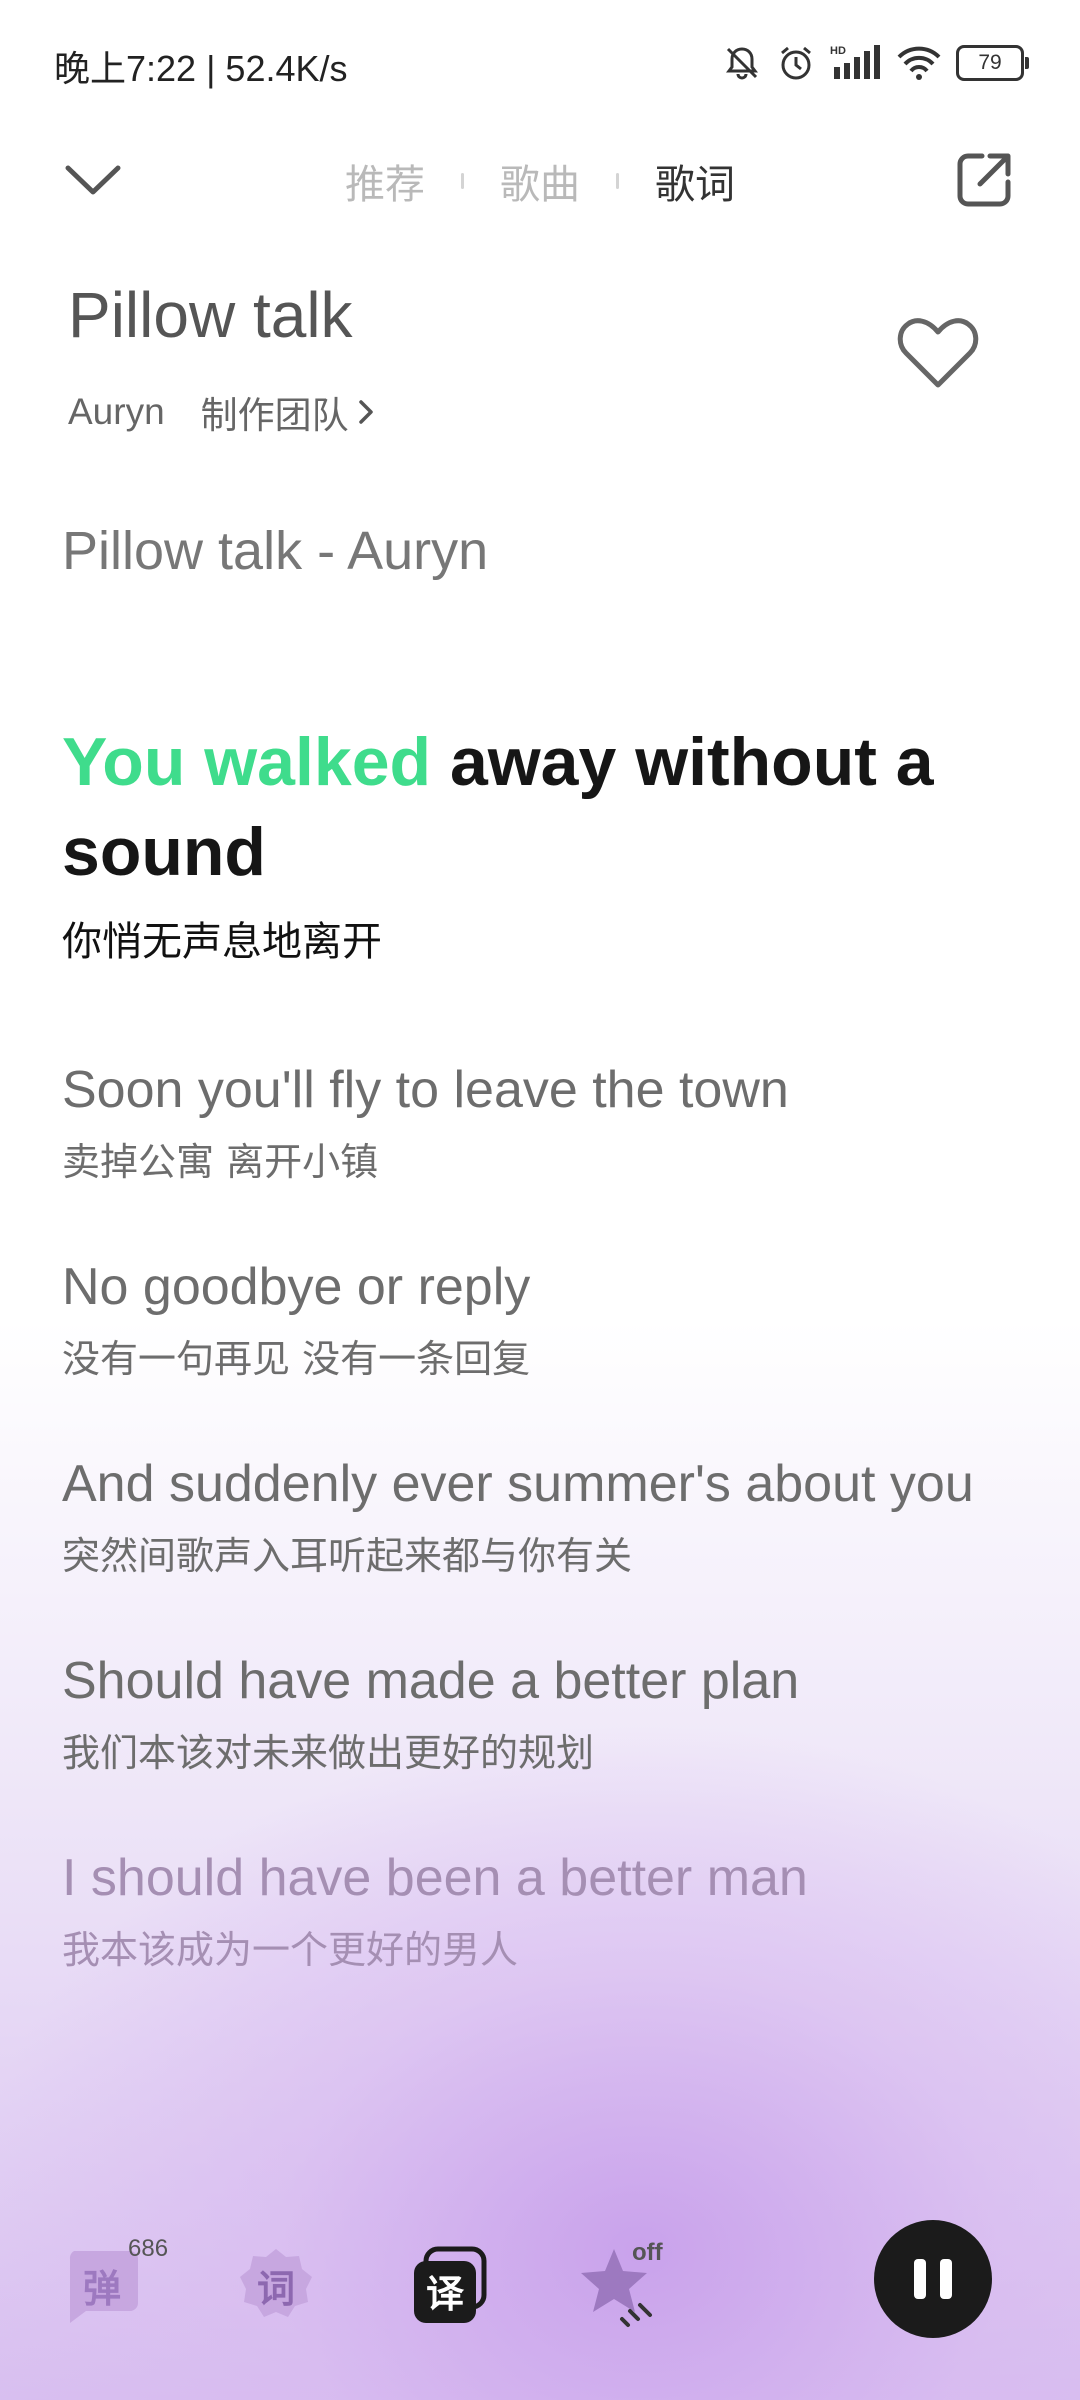  Describe the element at coordinates (148, 2248) in the screenshot. I see `danmaku-count: 686` at that location.